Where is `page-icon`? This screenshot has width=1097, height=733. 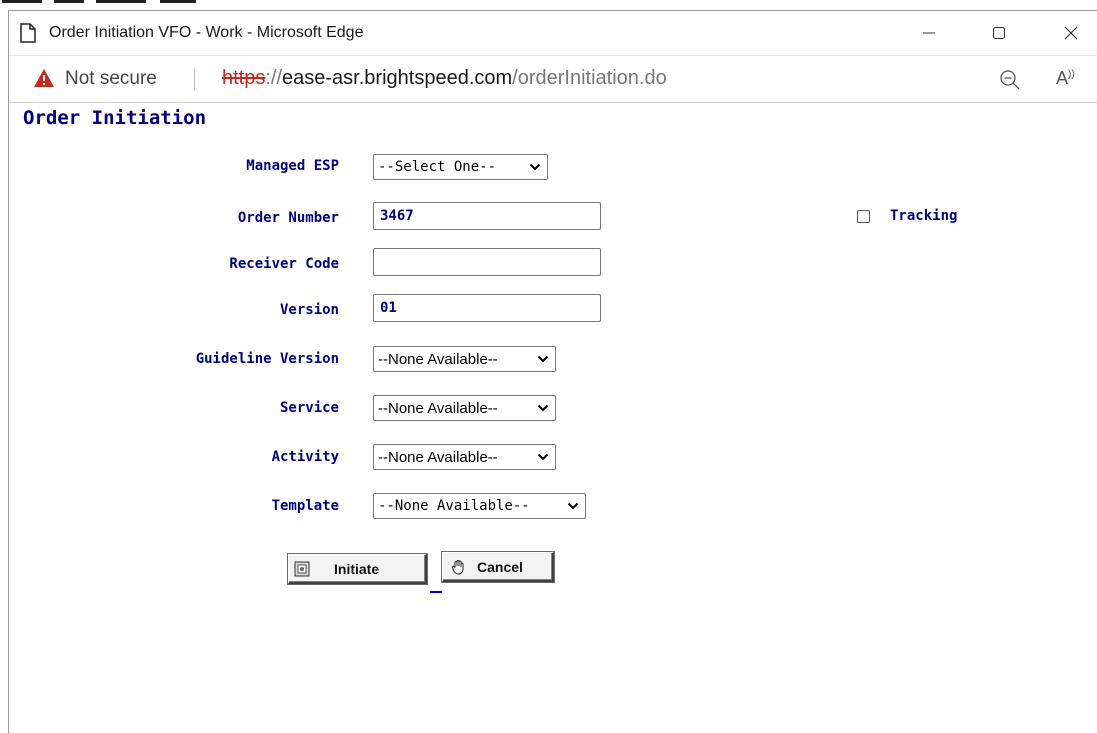
page-icon is located at coordinates (28, 33).